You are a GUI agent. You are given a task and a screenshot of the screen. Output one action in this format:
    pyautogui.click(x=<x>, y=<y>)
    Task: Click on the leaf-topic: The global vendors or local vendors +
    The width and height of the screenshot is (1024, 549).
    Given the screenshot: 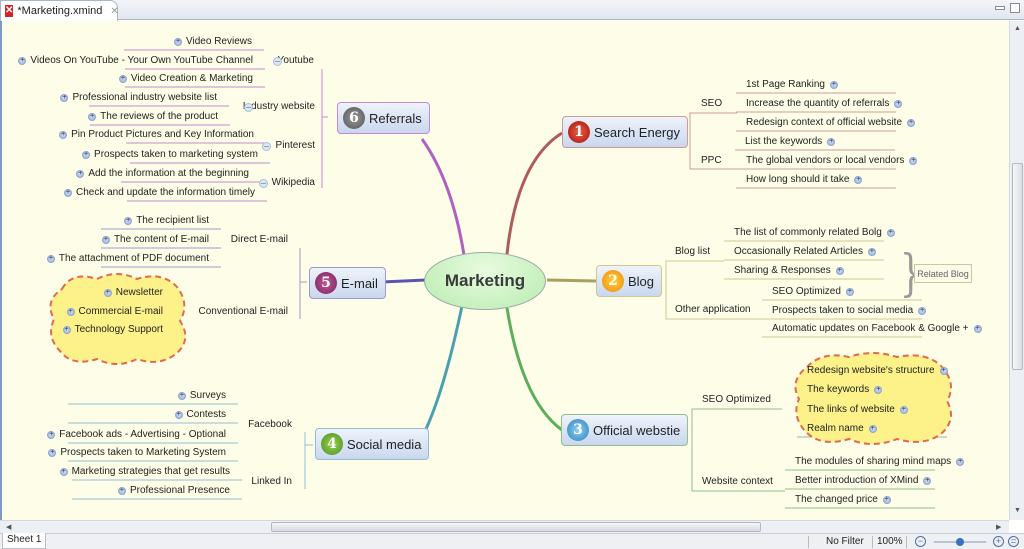 What is the action you would take?
    pyautogui.click(x=832, y=161)
    